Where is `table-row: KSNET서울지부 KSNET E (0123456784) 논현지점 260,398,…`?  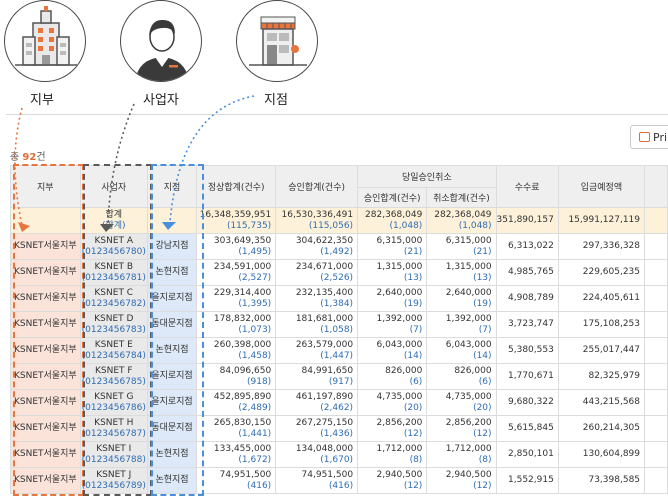 table-row: KSNET서울지부 KSNET E (0123456784) 논현지점 260,398,… is located at coordinates (339, 350).